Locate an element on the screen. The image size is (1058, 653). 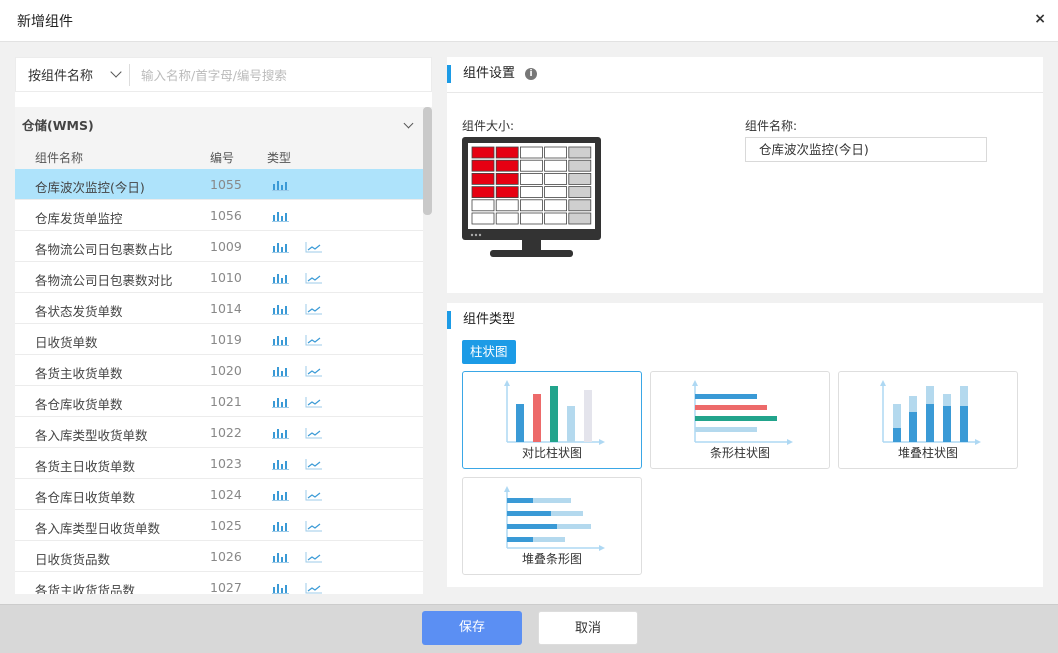
search-mode-select: 按组件名称 is located at coordinates (72, 74).